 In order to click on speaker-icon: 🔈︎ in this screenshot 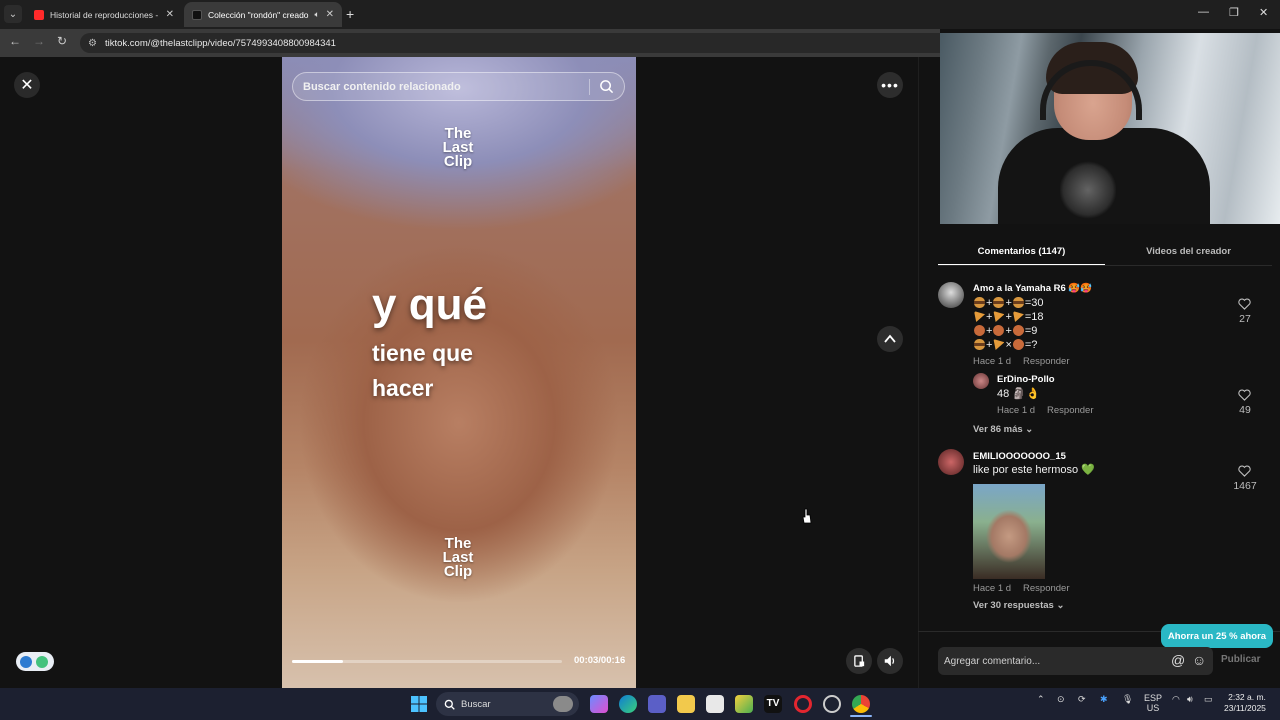, I will do `click(317, 14)`.